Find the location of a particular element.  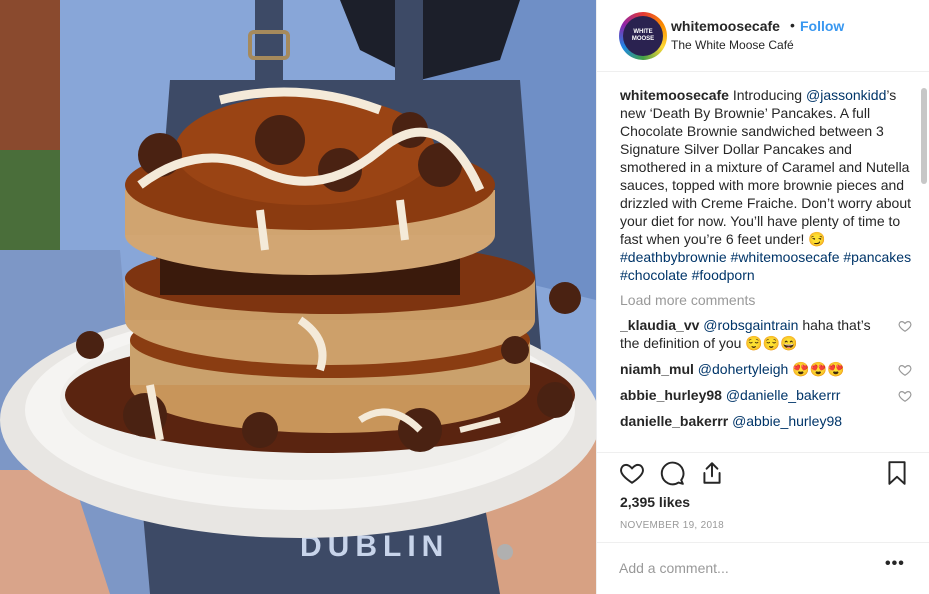

comments-scrollbar is located at coordinates (924, 136).